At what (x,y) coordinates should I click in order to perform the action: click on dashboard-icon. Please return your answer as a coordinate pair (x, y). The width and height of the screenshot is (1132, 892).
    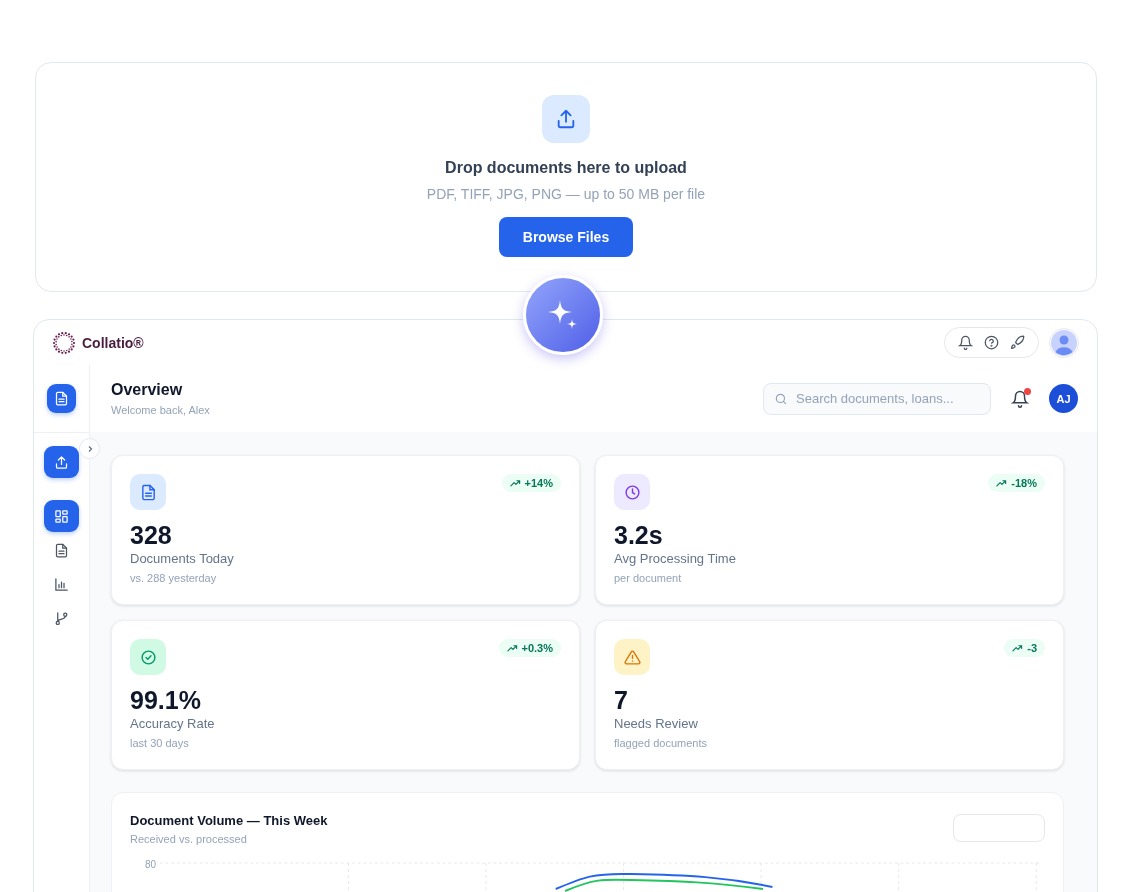
    Looking at the image, I should click on (61, 516).